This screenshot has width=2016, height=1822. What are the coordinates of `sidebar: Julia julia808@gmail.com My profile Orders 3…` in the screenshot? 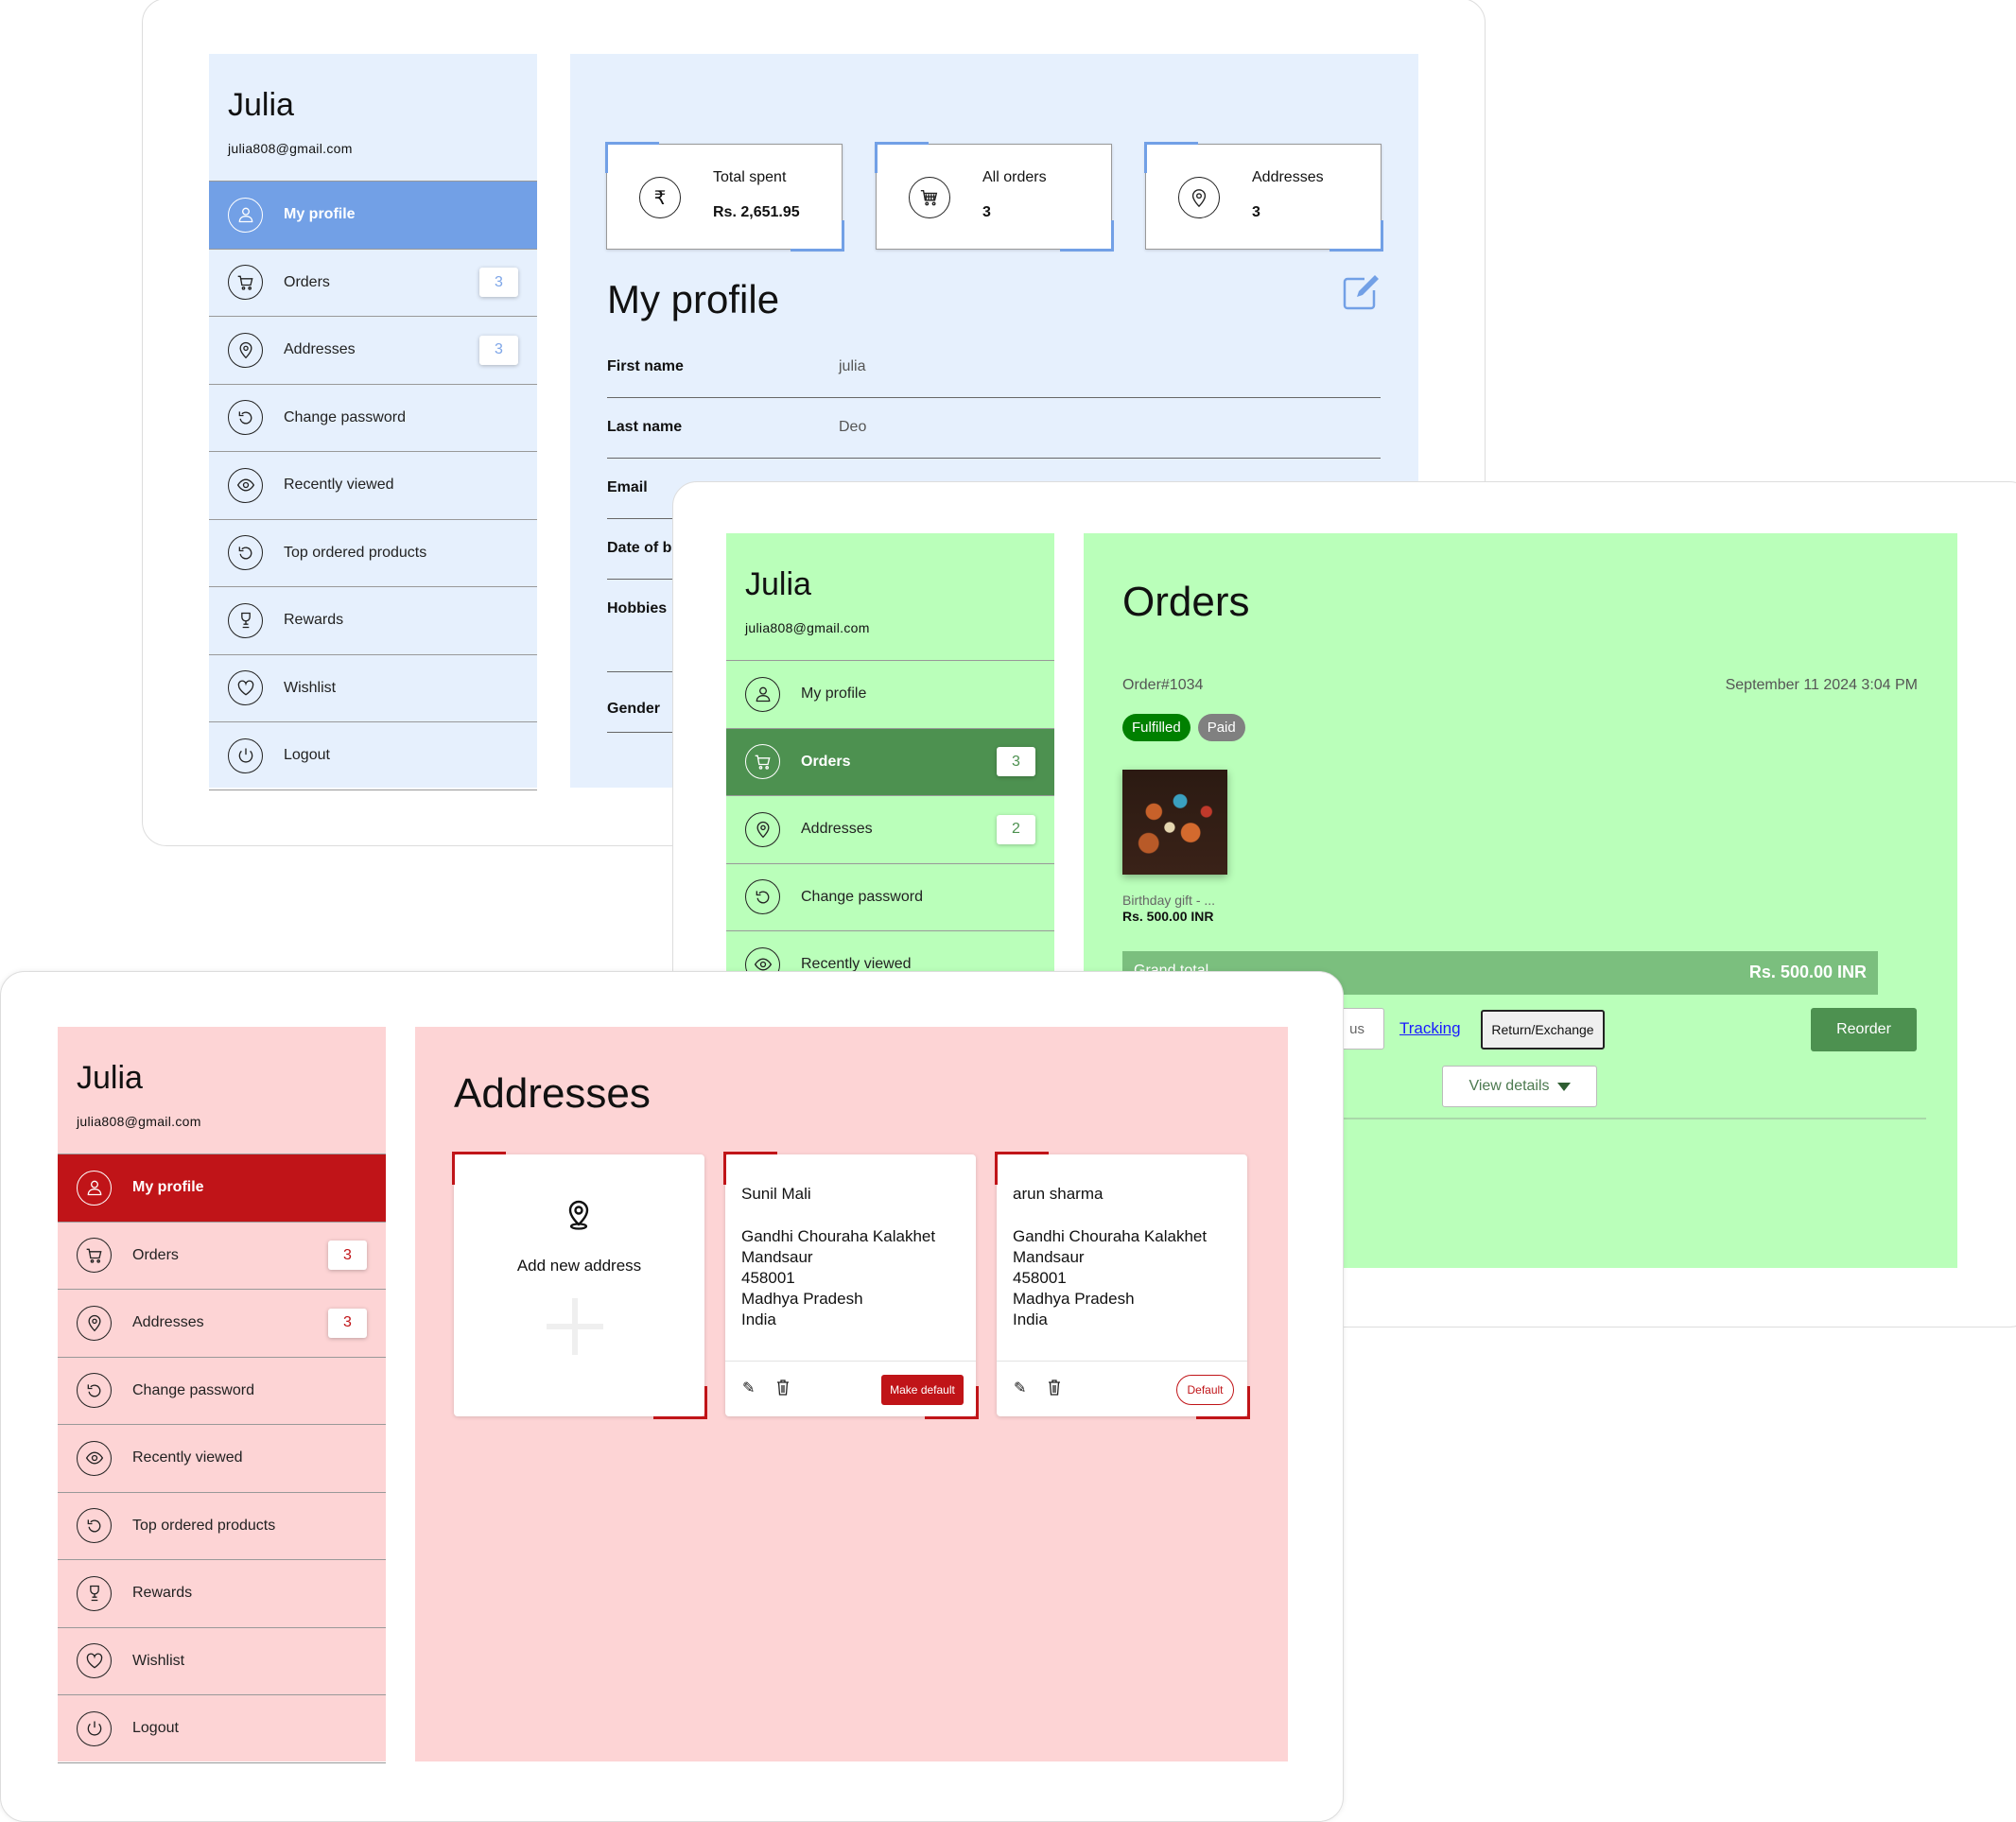 It's located at (222, 1395).